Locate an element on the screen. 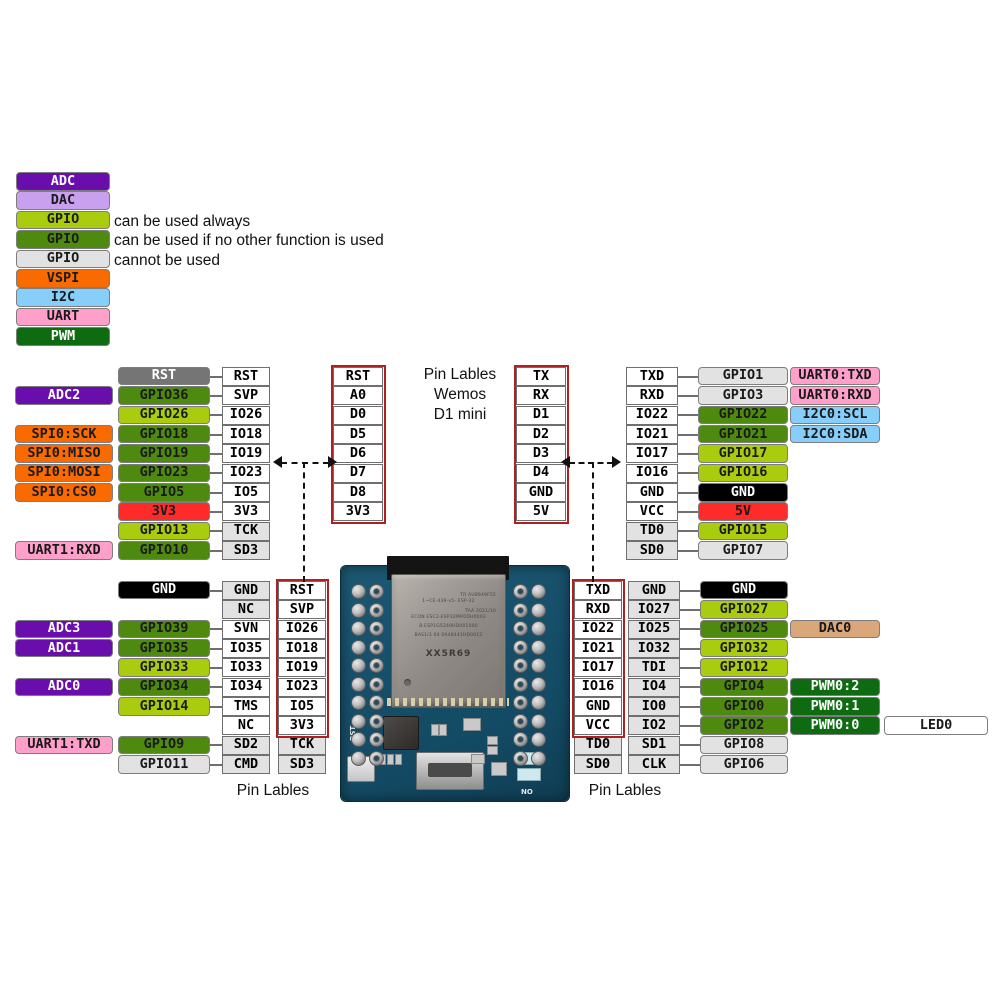 This screenshot has height=1000, width=1000. no-silkscreen-label: NO is located at coordinates (527, 792).